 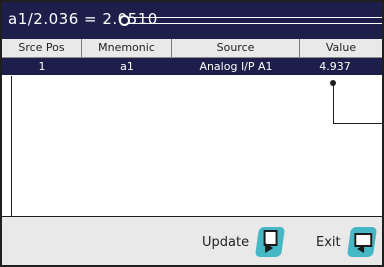 What do you see at coordinates (335, 66) in the screenshot?
I see `cell-value: 4.937` at bounding box center [335, 66].